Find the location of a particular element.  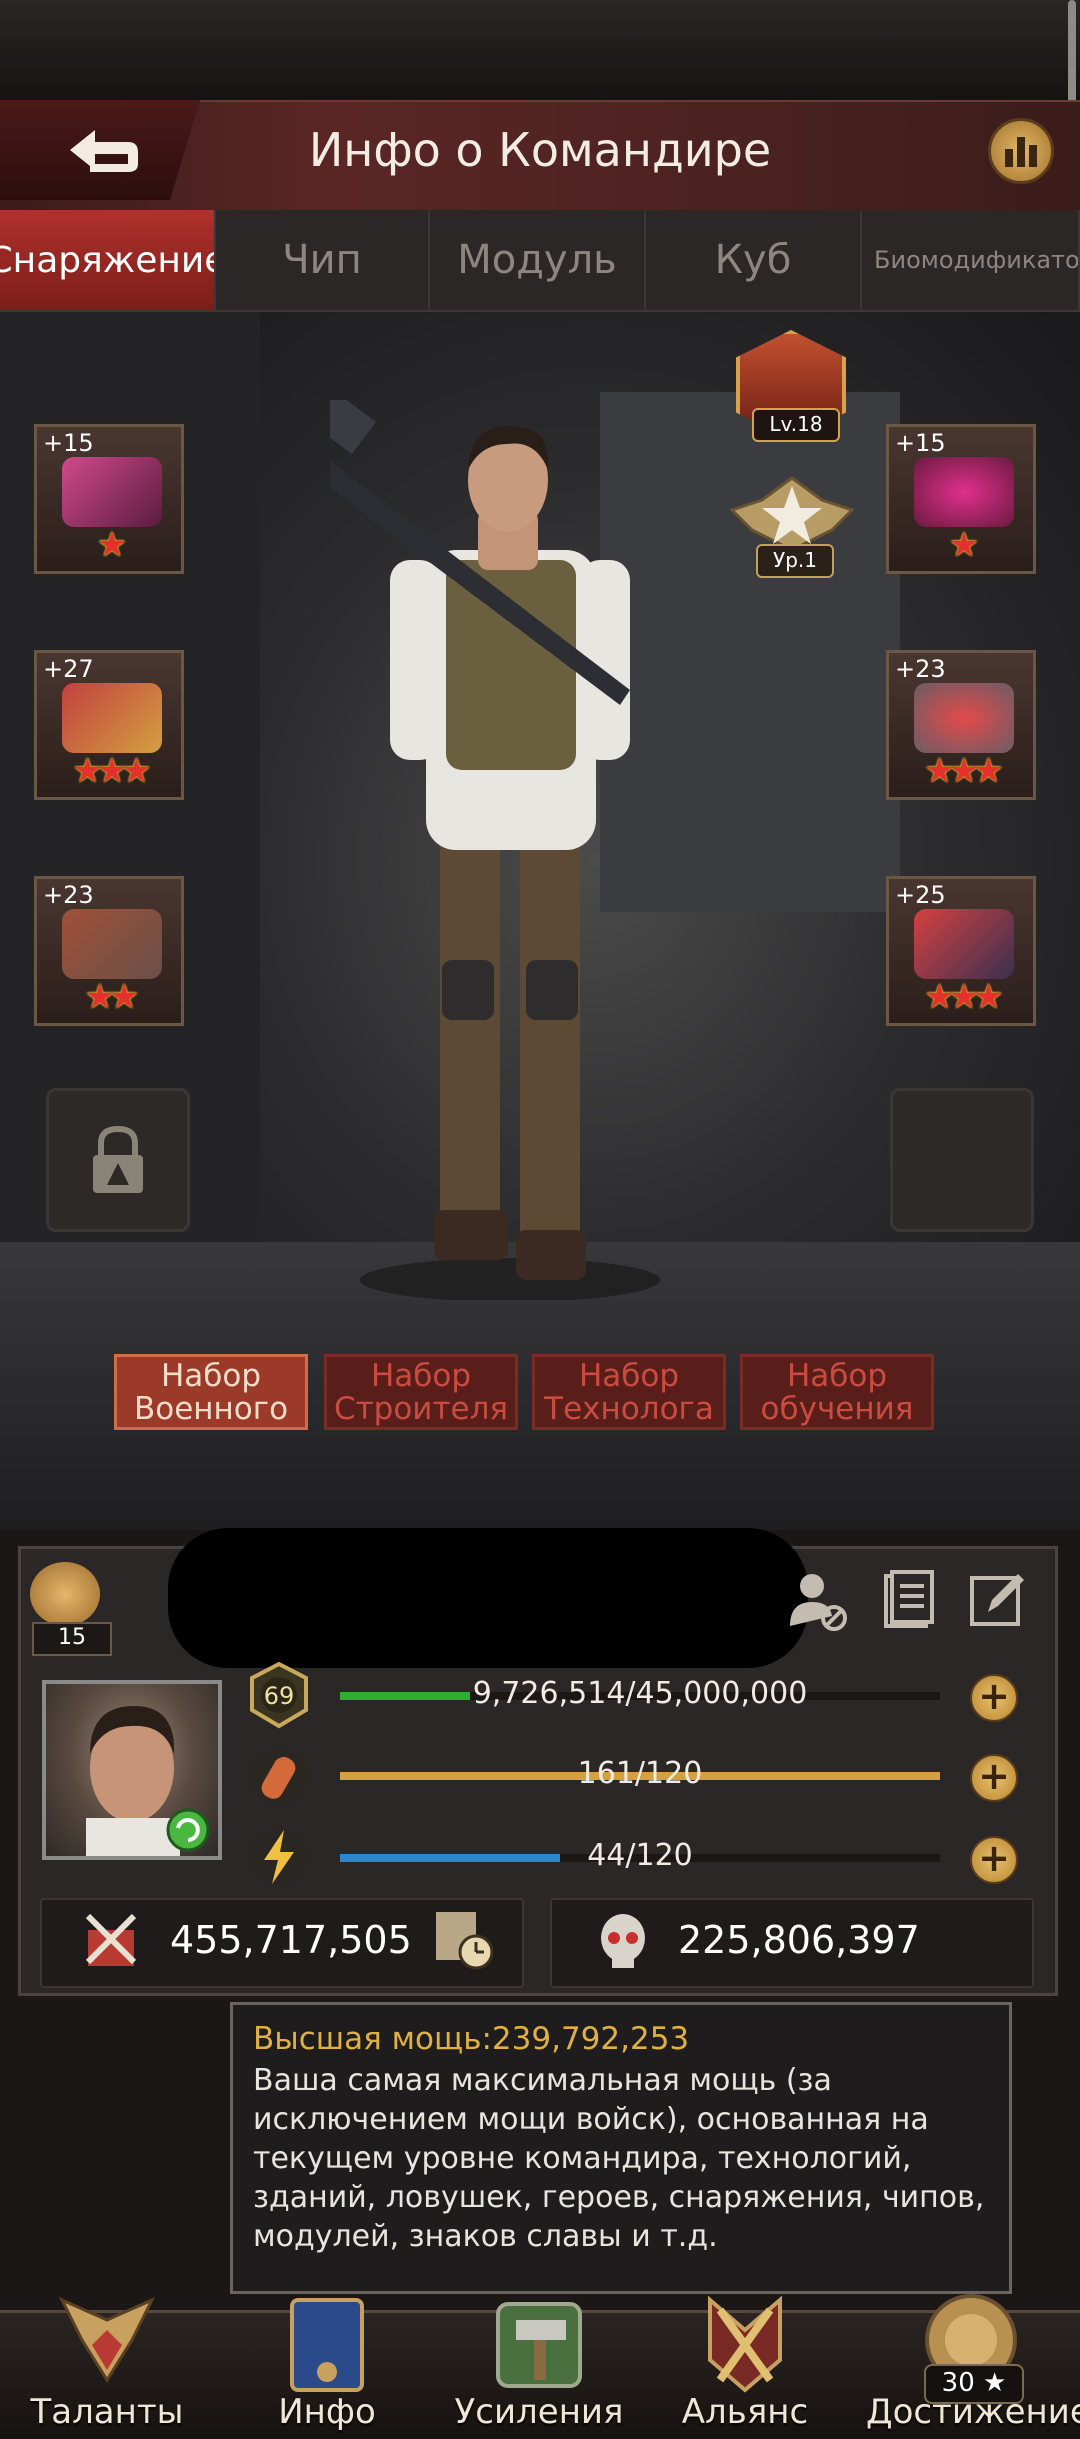

power-armor-icon is located at coordinates (112, 944).